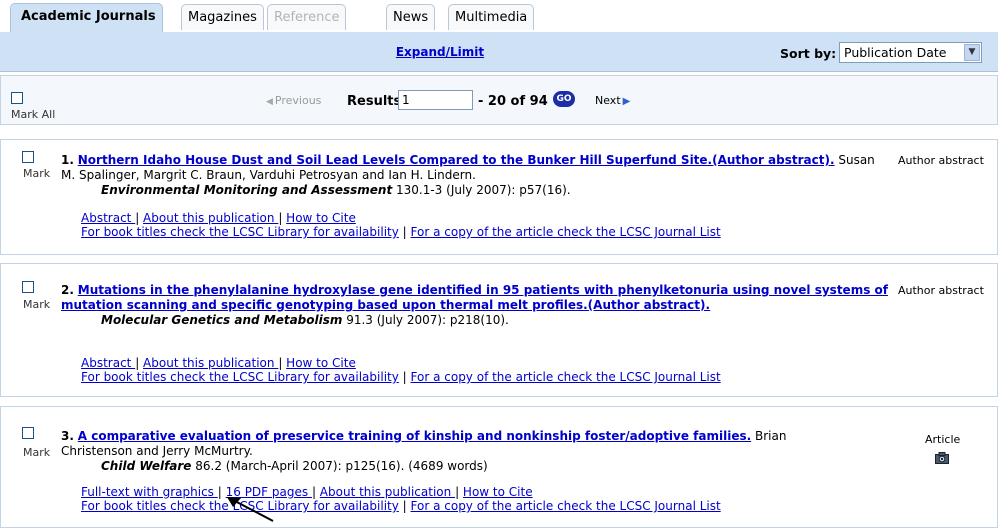  I want to click on tab-magazines: Magazines, so click(222, 17).